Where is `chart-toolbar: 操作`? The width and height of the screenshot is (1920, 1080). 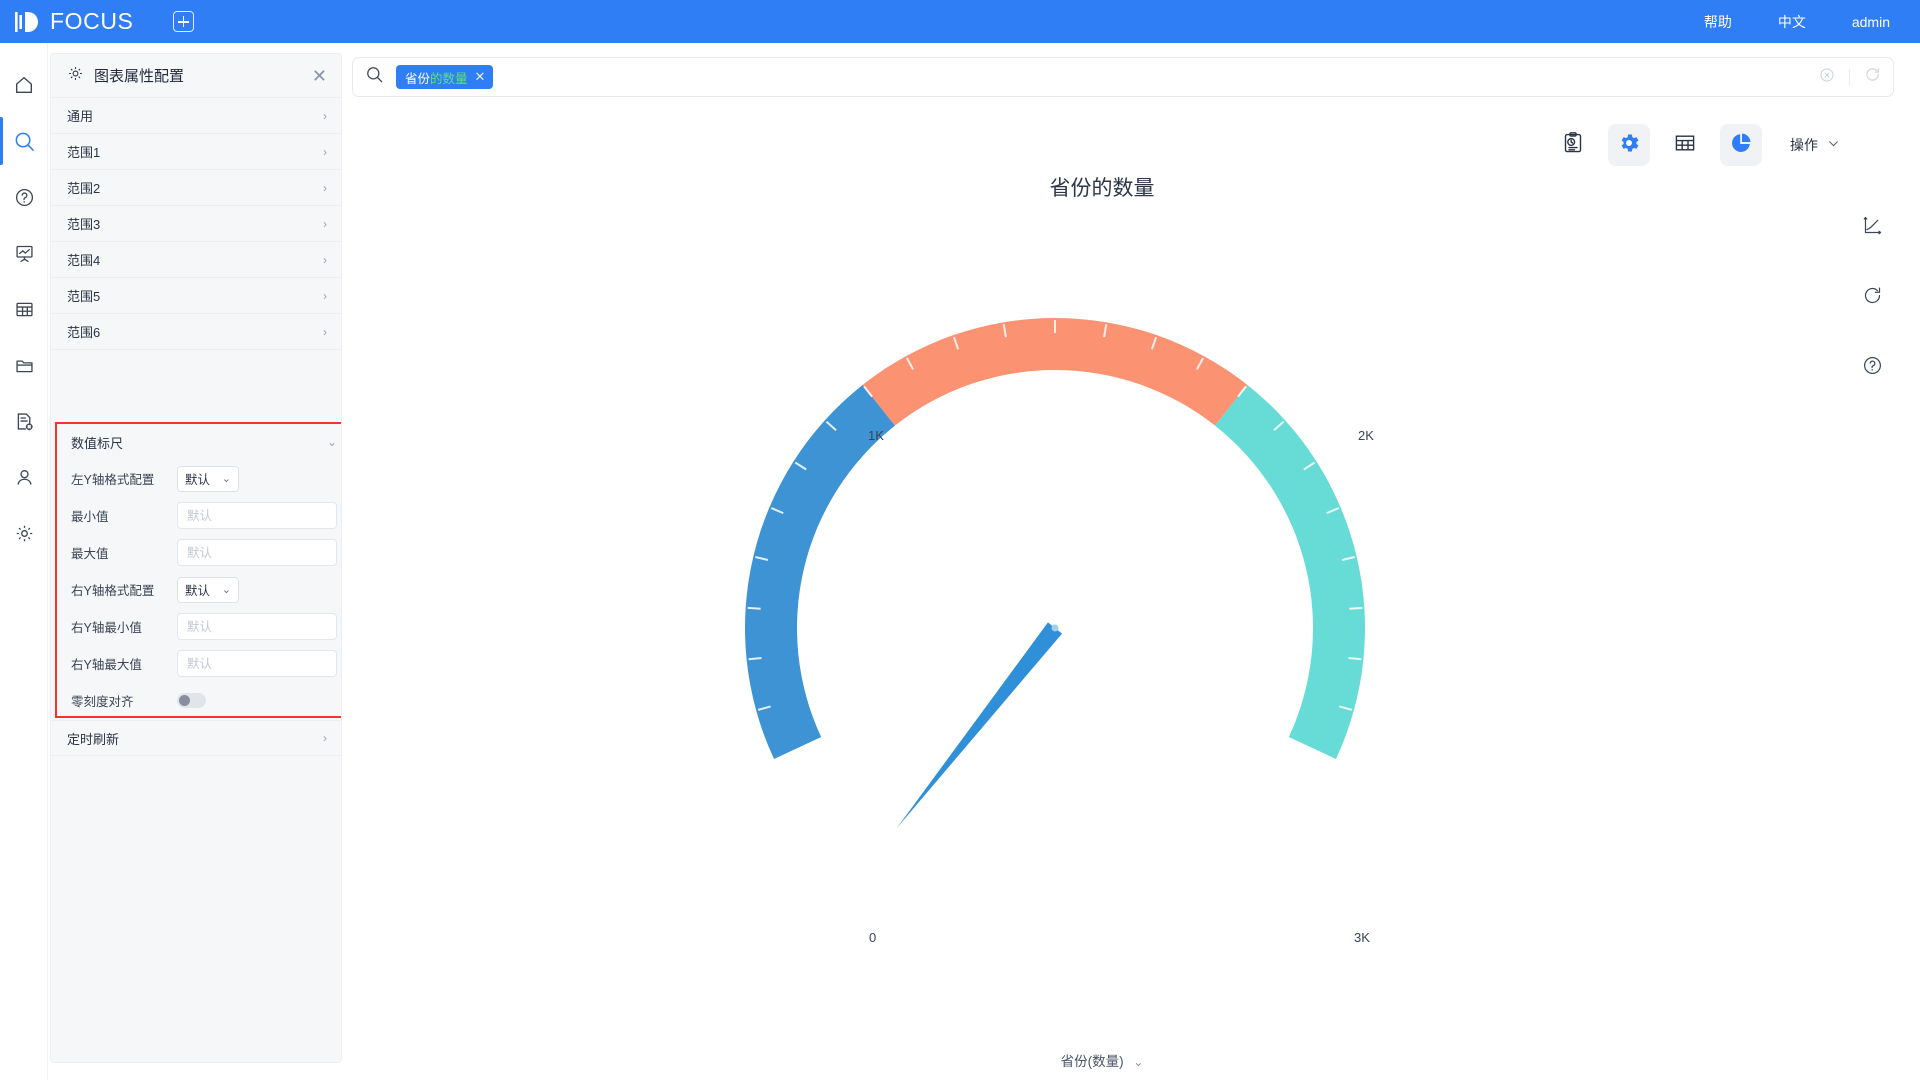 chart-toolbar: 操作 is located at coordinates (1696, 145).